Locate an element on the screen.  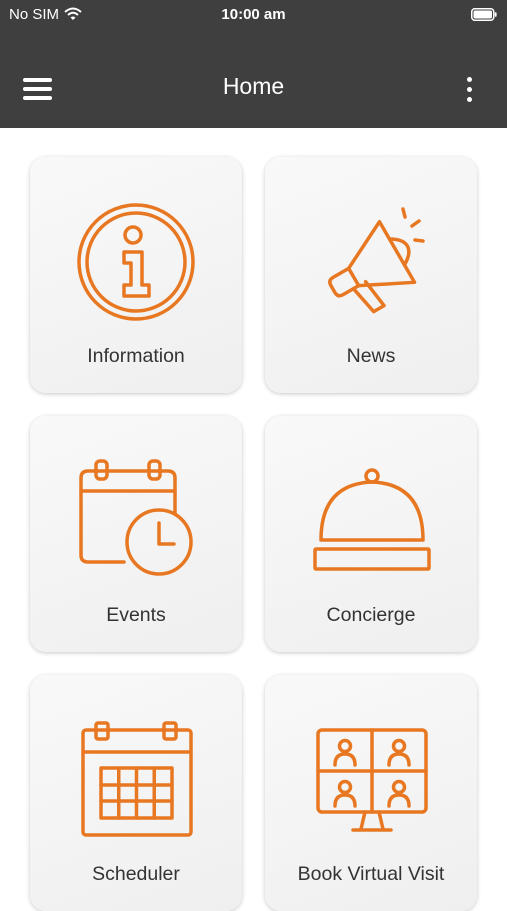
calendar-grid-icon is located at coordinates (136, 780).